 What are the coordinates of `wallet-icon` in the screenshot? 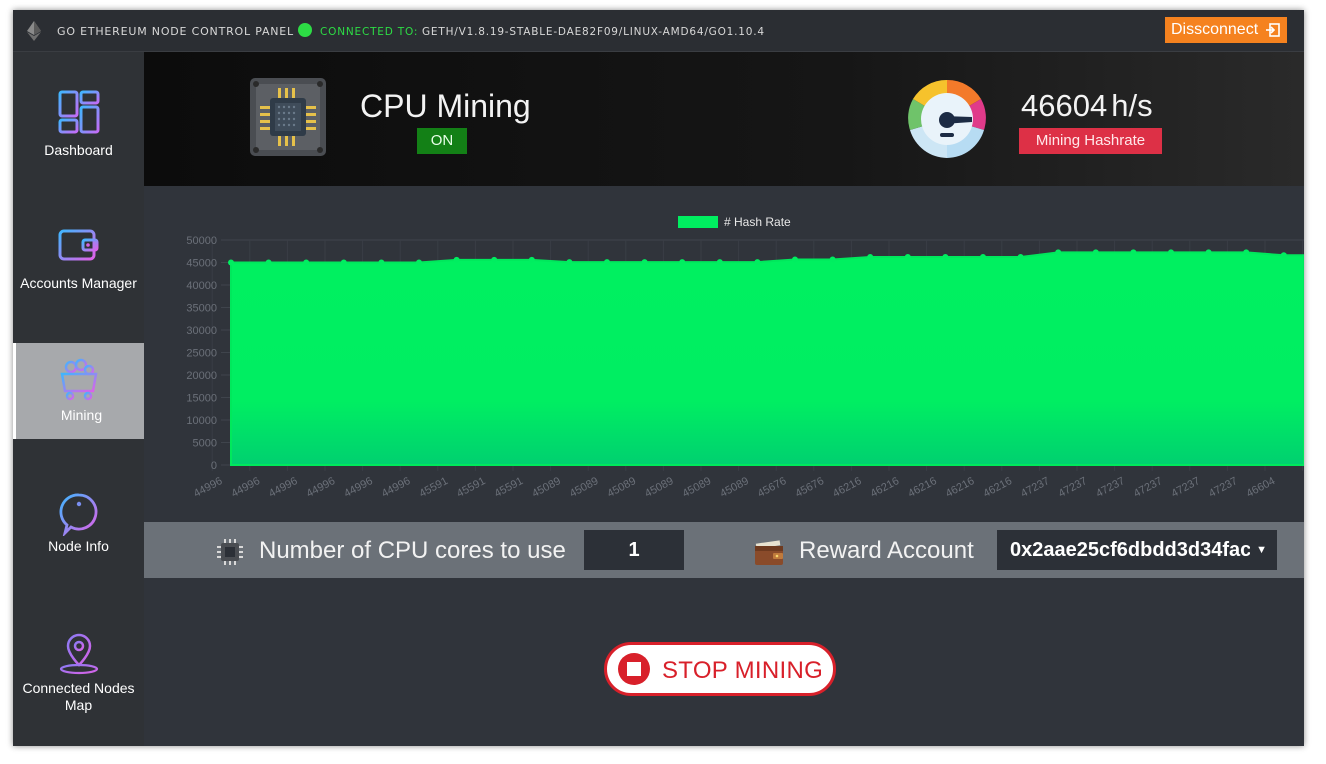 It's located at (78, 245).